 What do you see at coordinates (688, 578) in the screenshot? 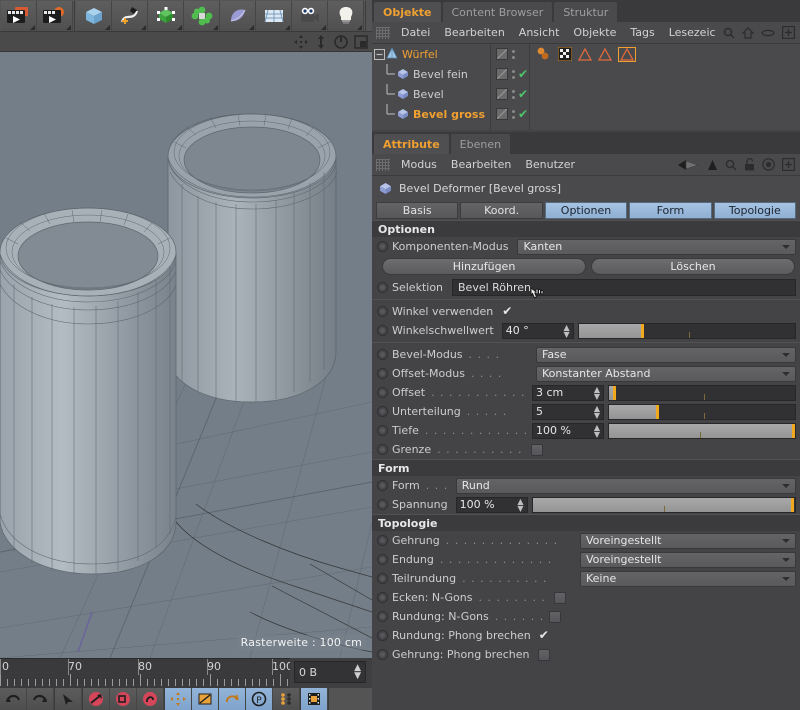
I see `combo-teilrundung: Keine` at bounding box center [688, 578].